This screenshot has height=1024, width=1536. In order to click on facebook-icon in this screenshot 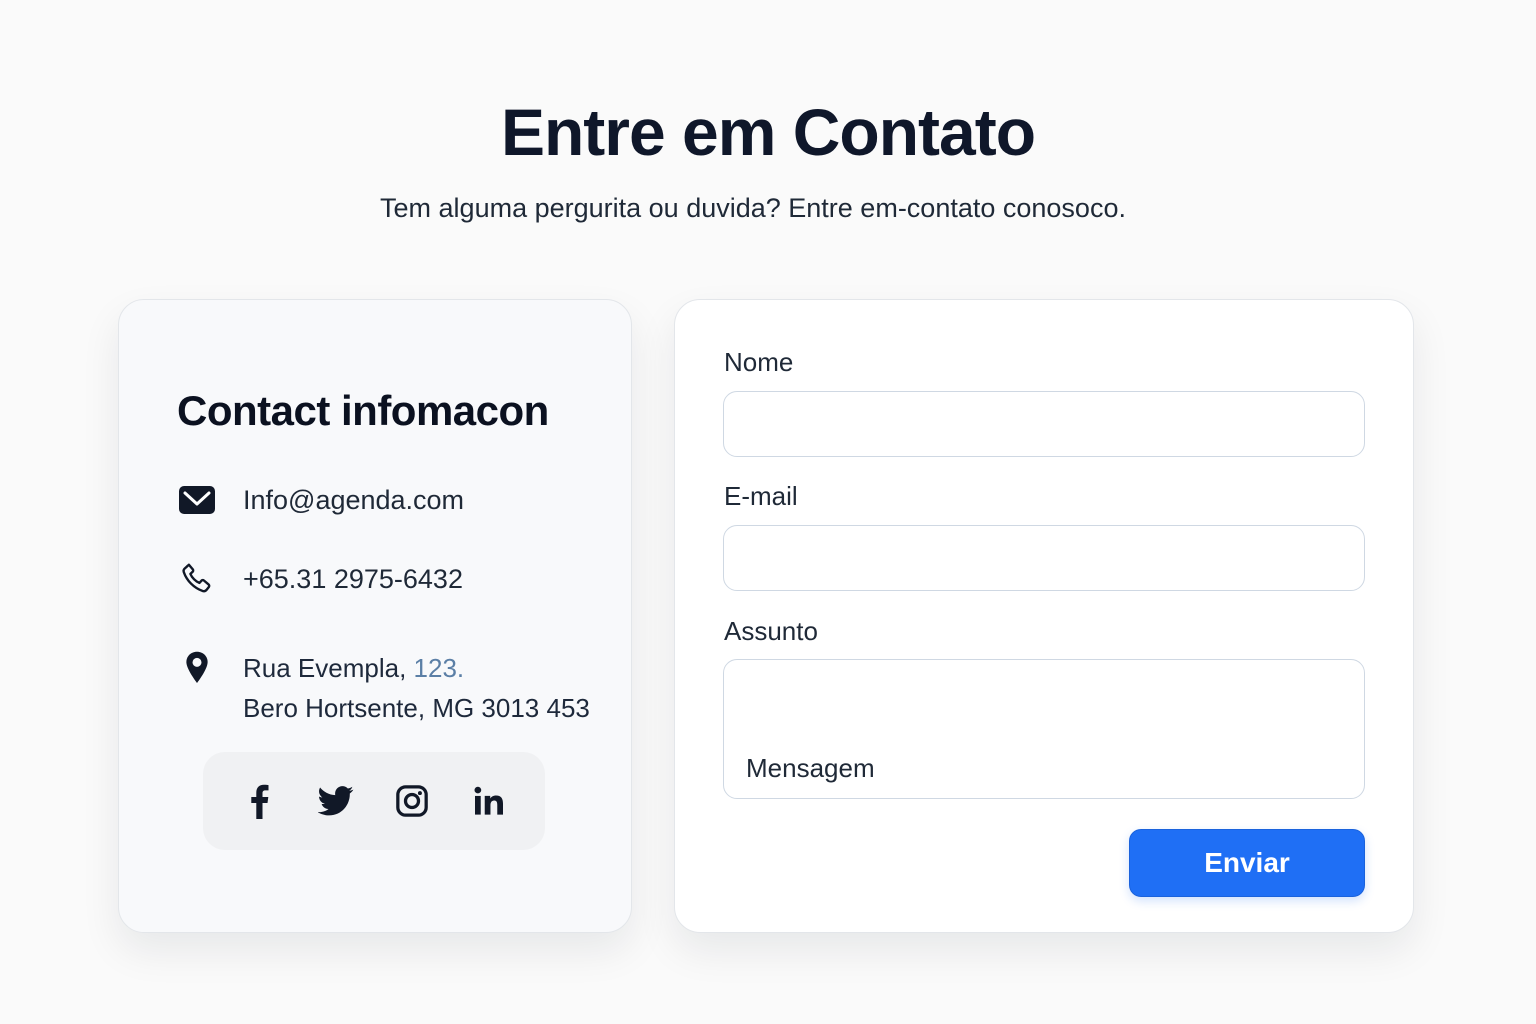, I will do `click(259, 801)`.